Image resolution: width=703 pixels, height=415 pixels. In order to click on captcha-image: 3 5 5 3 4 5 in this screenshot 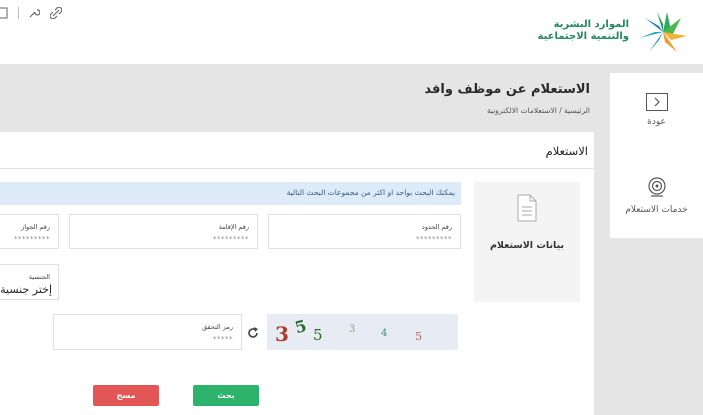, I will do `click(362, 332)`.